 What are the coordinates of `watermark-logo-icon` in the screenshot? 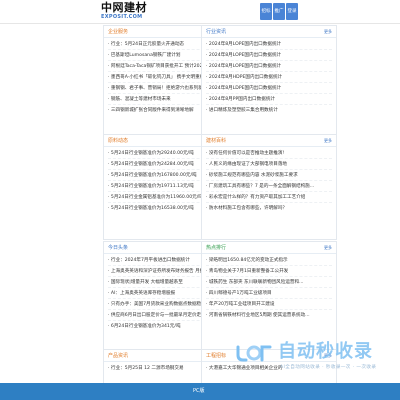 It's located at (254, 353).